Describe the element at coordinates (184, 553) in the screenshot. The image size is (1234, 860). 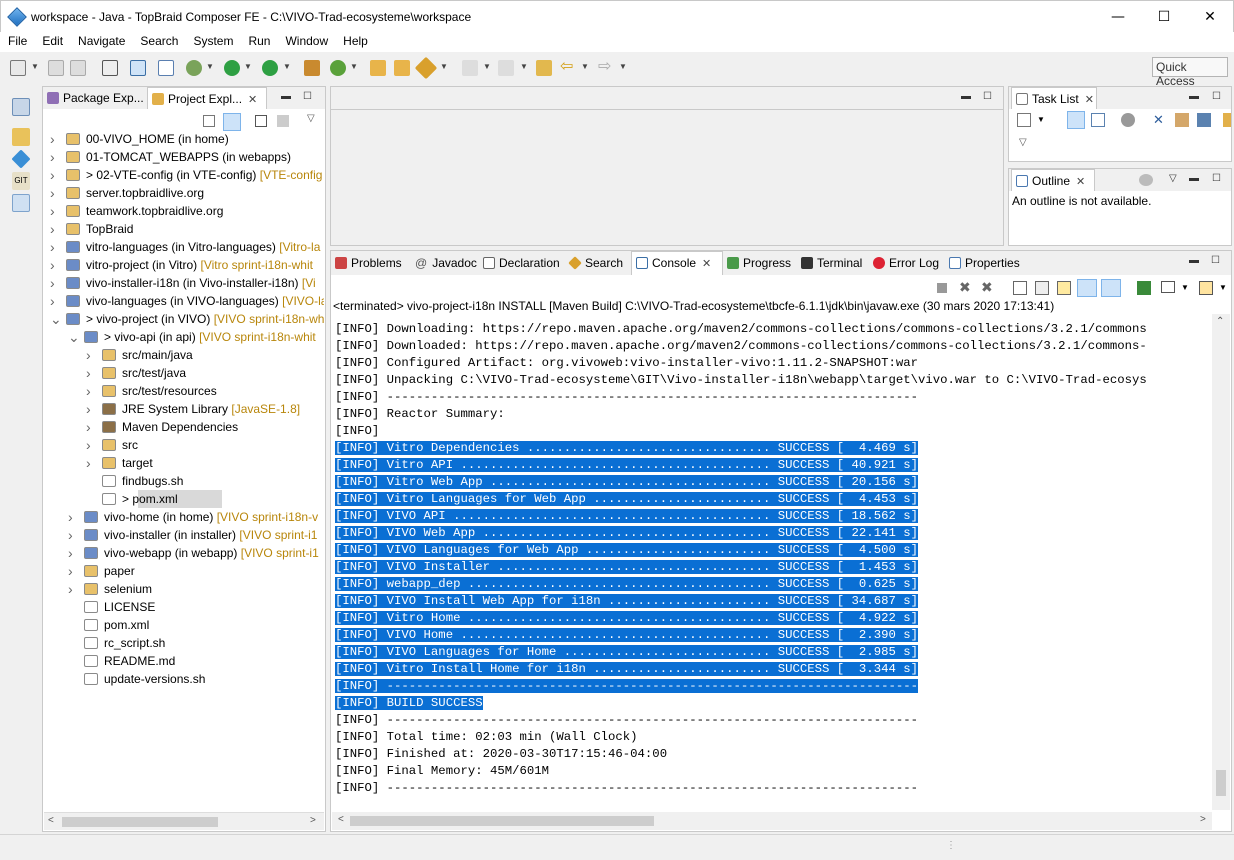
I see `tree-item: › vivo-webapp (in webapp) [VIVO sprint-i1` at that location.